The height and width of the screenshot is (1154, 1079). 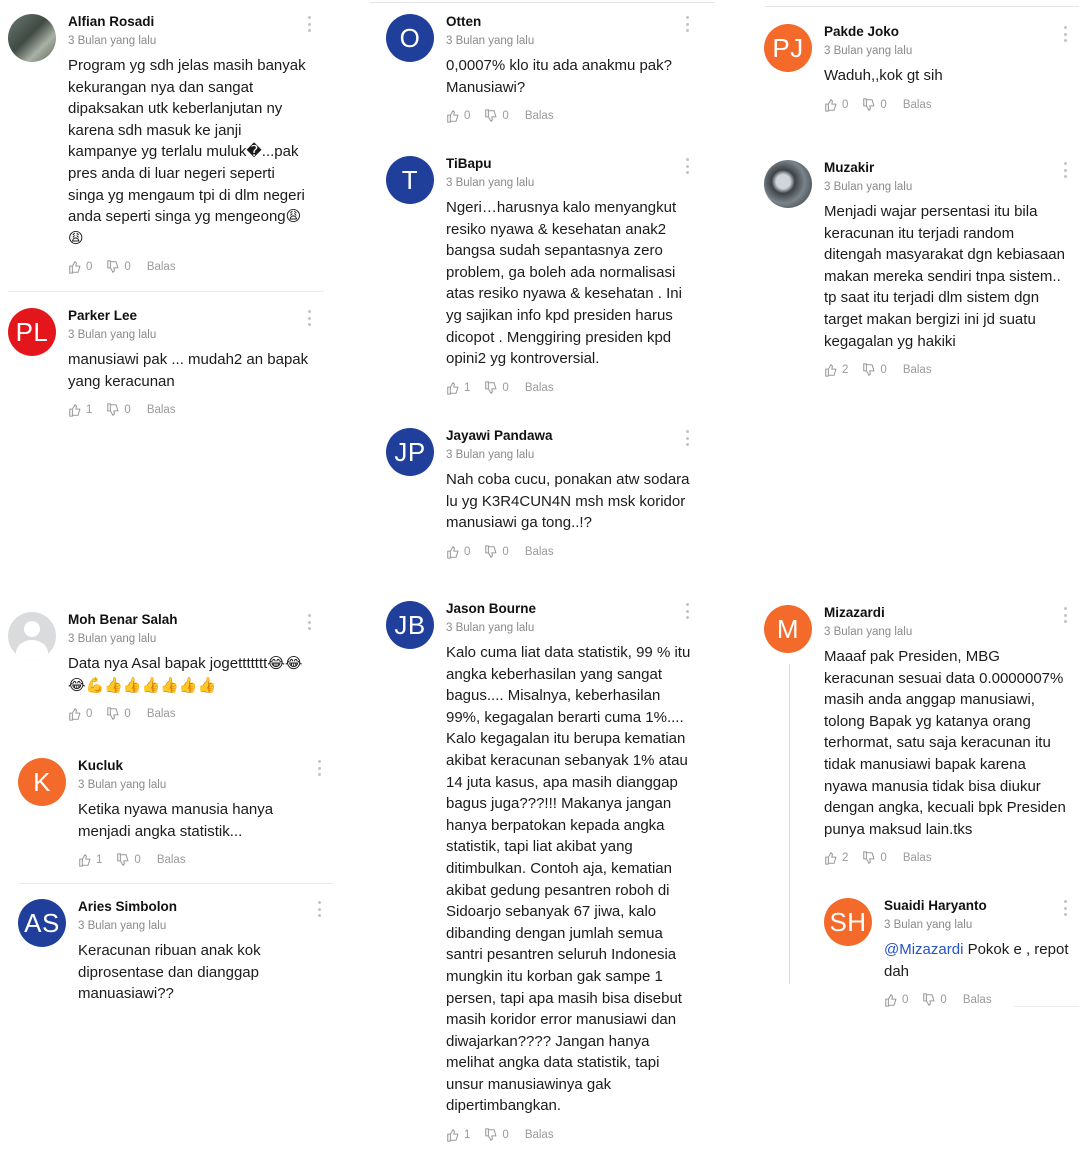 What do you see at coordinates (32, 332) in the screenshot?
I see `avatar: PL` at bounding box center [32, 332].